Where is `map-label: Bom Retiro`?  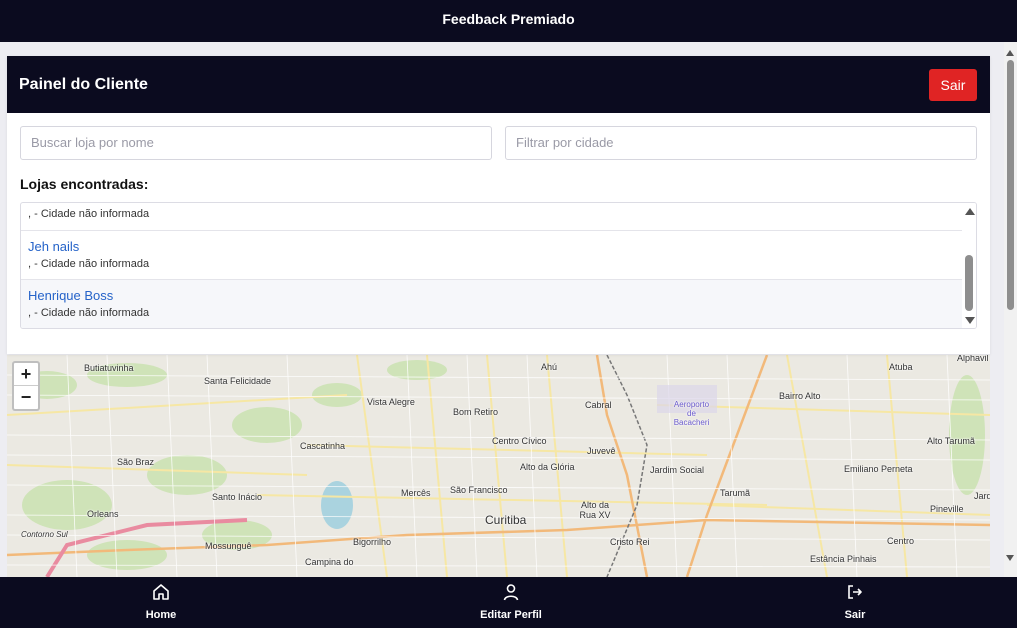 map-label: Bom Retiro is located at coordinates (476, 412).